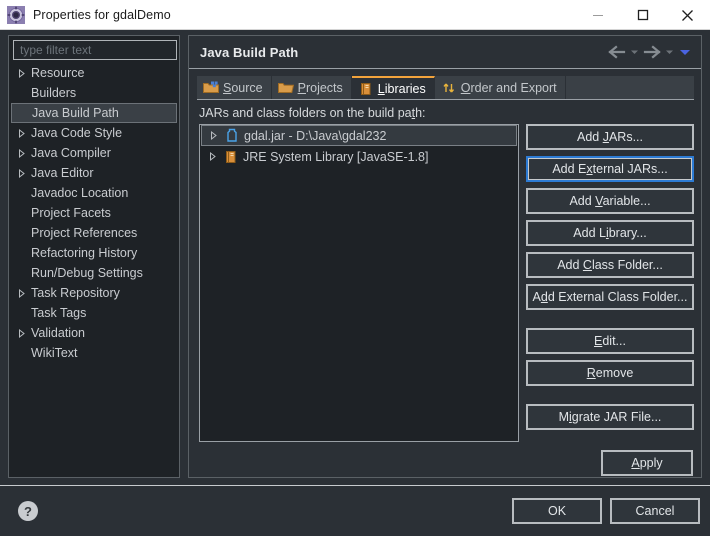  I want to click on content-header: Java Build Path, so click(445, 52).